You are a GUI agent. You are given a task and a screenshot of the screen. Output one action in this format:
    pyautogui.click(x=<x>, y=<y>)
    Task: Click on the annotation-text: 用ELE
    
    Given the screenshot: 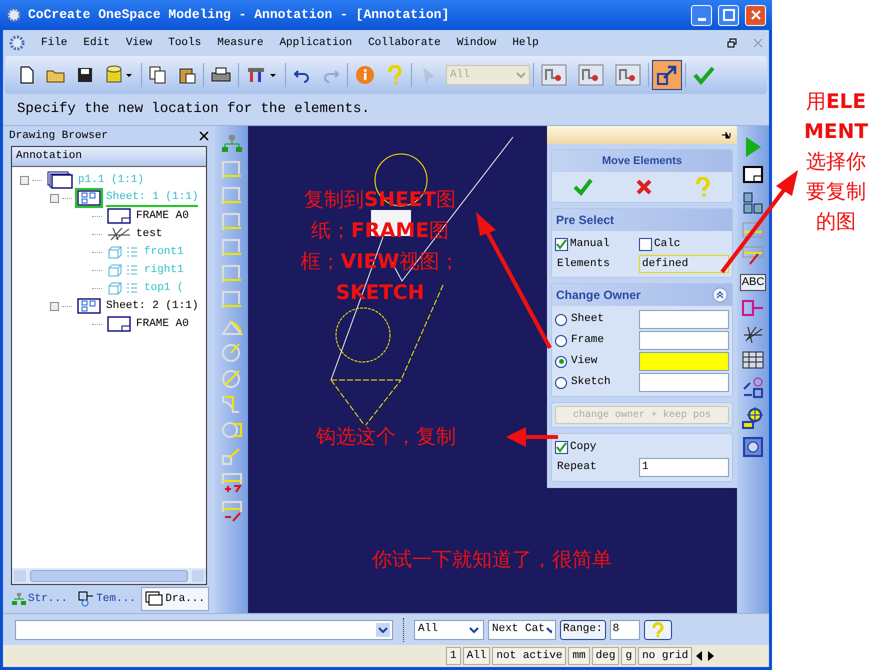 What is the action you would take?
    pyautogui.click(x=836, y=101)
    